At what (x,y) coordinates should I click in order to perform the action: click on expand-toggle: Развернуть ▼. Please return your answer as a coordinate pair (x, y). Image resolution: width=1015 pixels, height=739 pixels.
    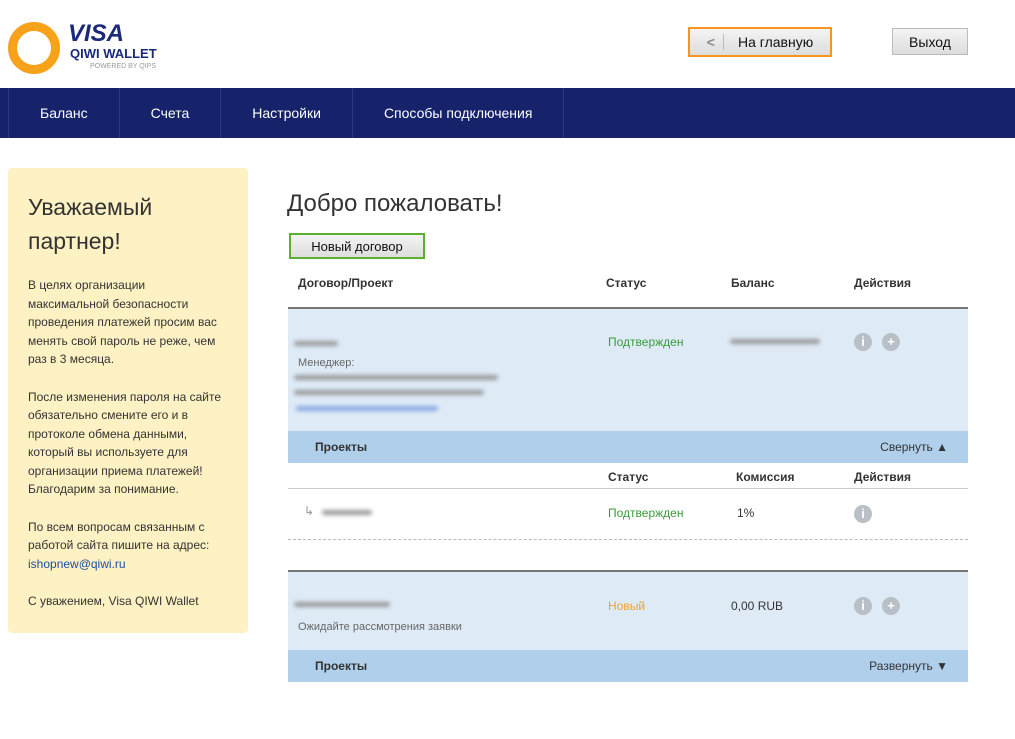
    Looking at the image, I should click on (908, 666).